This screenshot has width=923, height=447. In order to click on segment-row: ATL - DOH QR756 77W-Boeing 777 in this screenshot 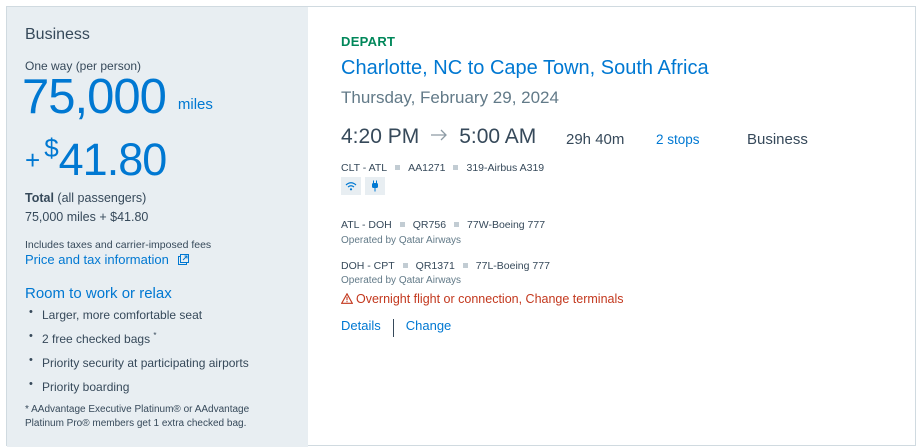, I will do `click(443, 225)`.